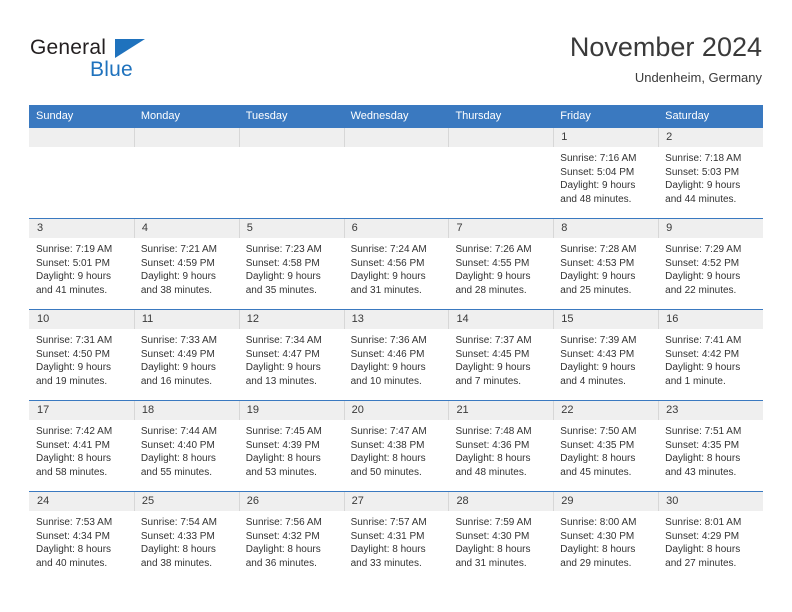 The height and width of the screenshot is (612, 792). What do you see at coordinates (703, 158) in the screenshot?
I see `sunrise-text: Sunrise: 7:18 AM` at bounding box center [703, 158].